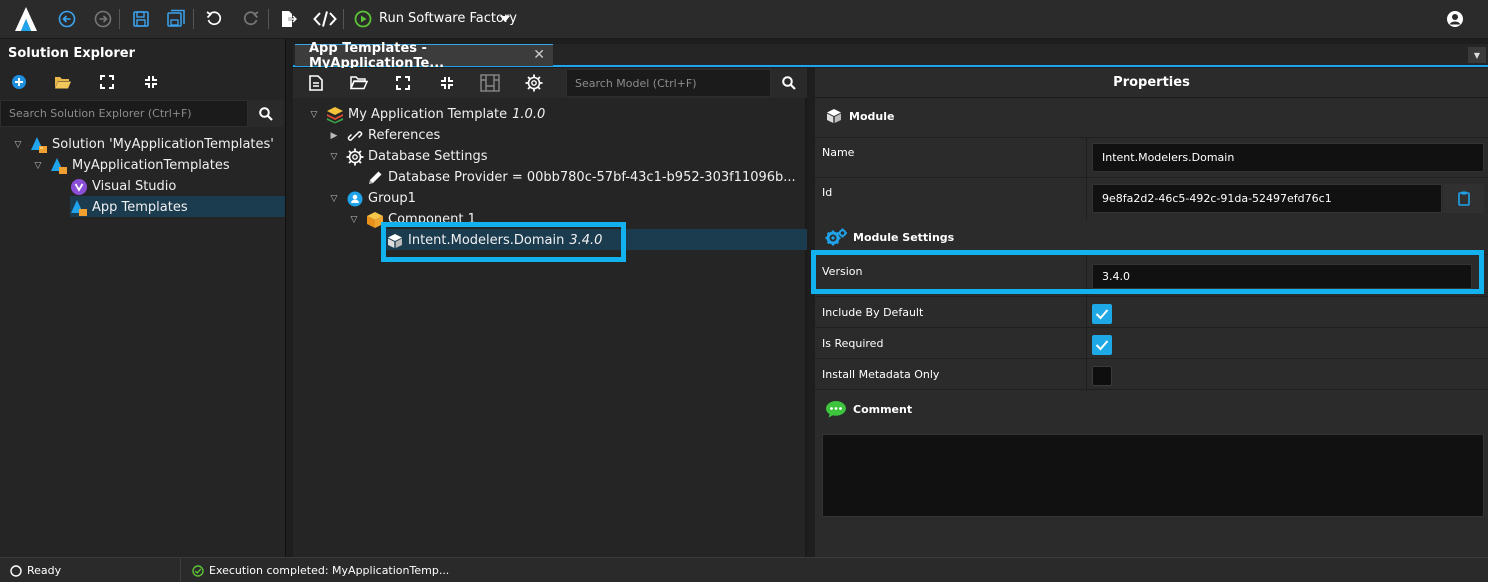 The height and width of the screenshot is (582, 1488). I want to click on template-stack-icon, so click(335, 115).